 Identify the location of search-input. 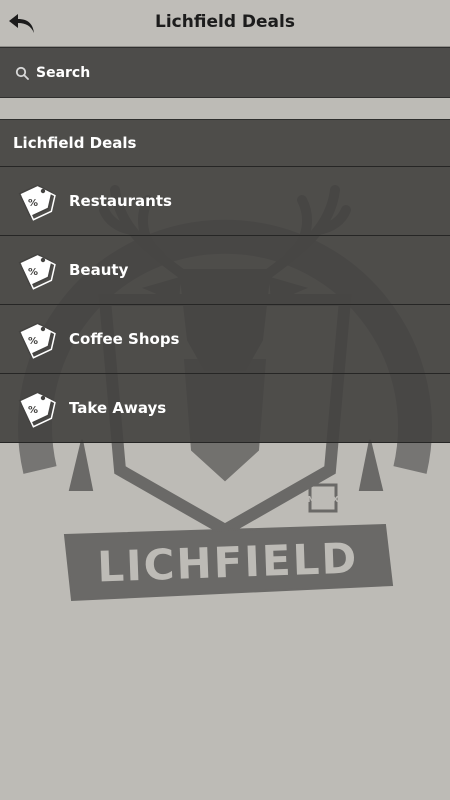
(236, 73).